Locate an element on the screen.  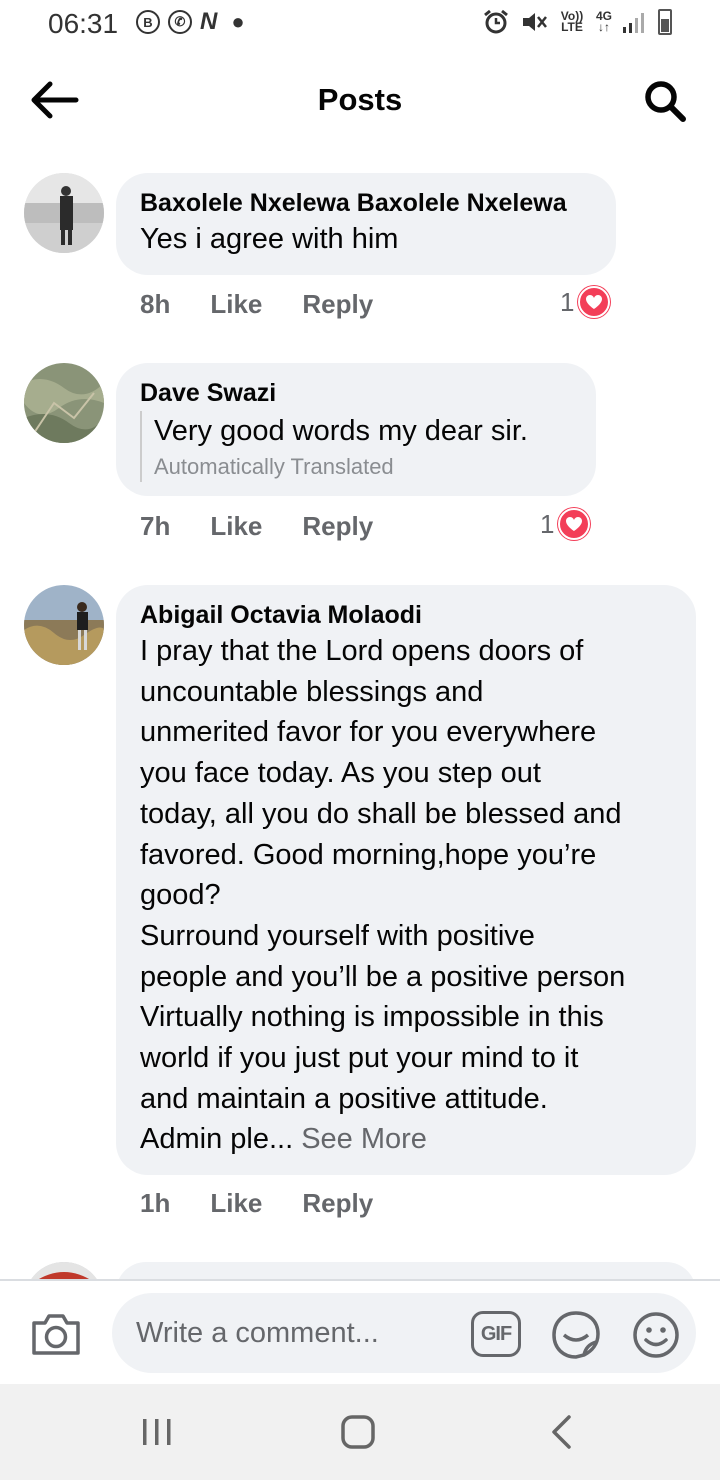
see-more-link: See More is located at coordinates (364, 1139).